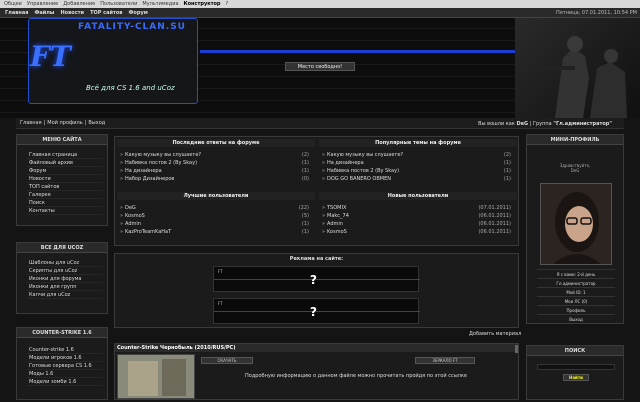  I want to click on cs-item-servers: Готовые сервера CS 1.6, so click(65, 366).